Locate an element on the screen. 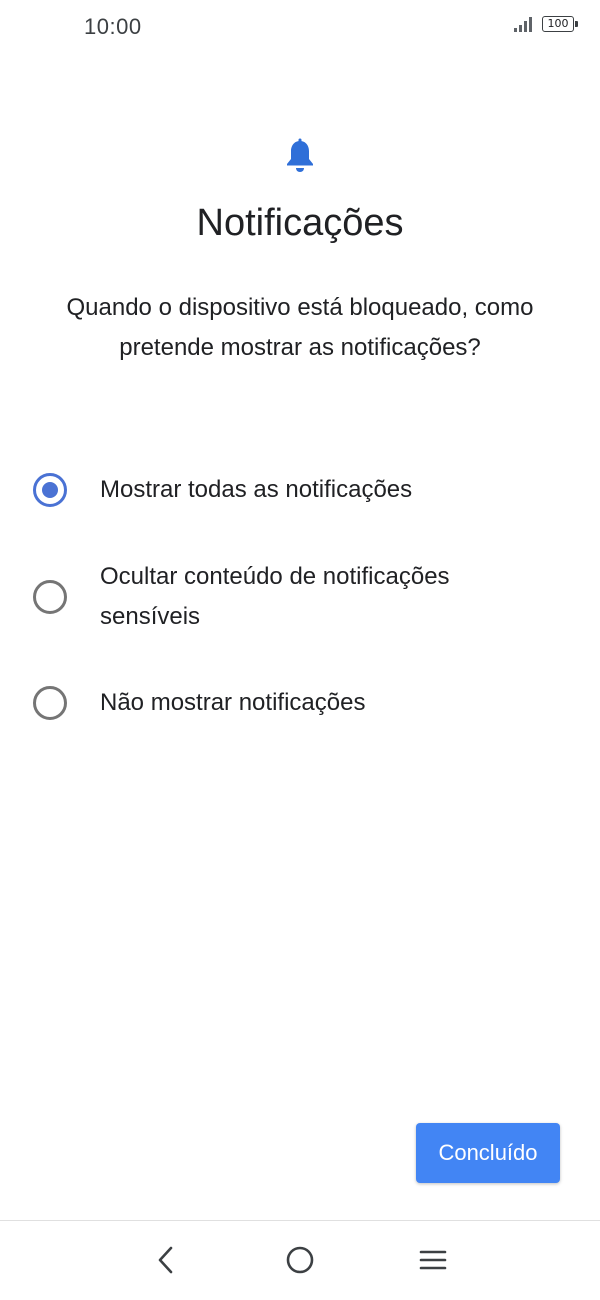  recents-button is located at coordinates (433, 1260).